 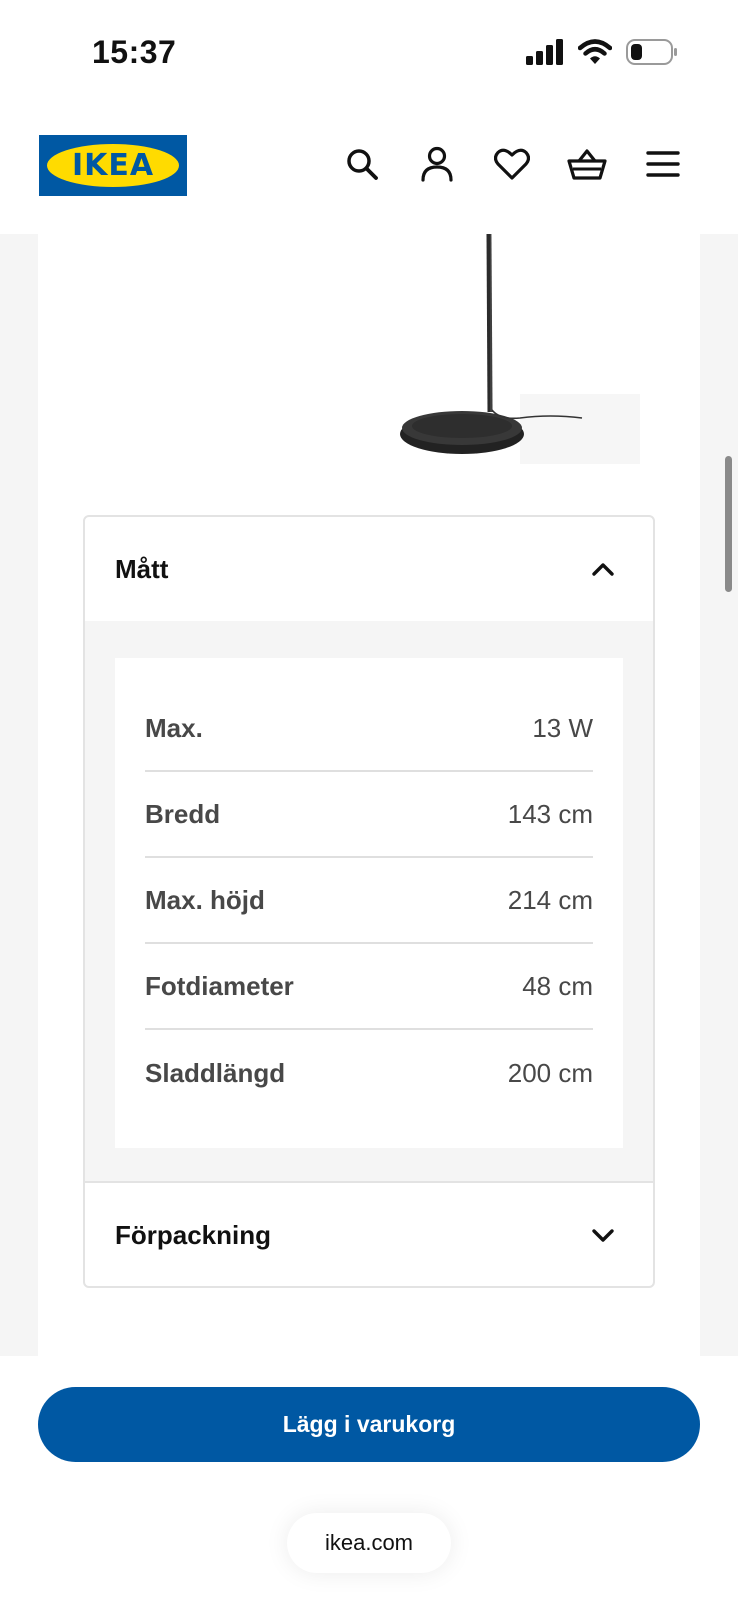 I want to click on ikea-logo: IKEA, so click(x=113, y=165).